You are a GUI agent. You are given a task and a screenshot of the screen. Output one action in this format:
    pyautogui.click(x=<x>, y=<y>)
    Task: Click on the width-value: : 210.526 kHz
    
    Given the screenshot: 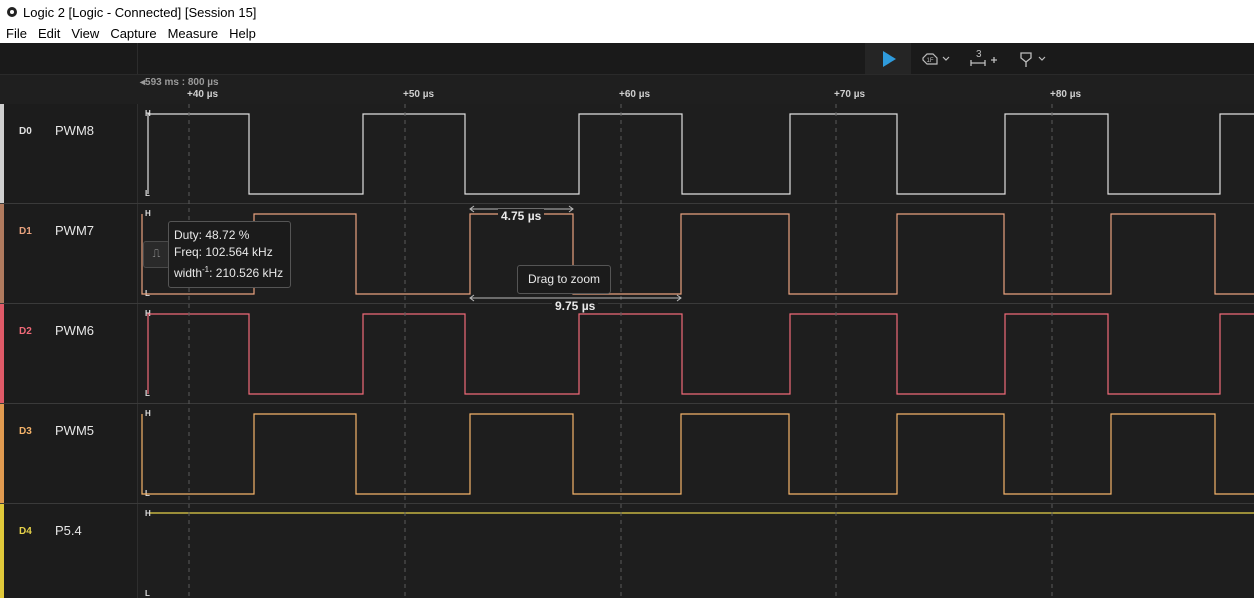 What is the action you would take?
    pyautogui.click(x=246, y=273)
    